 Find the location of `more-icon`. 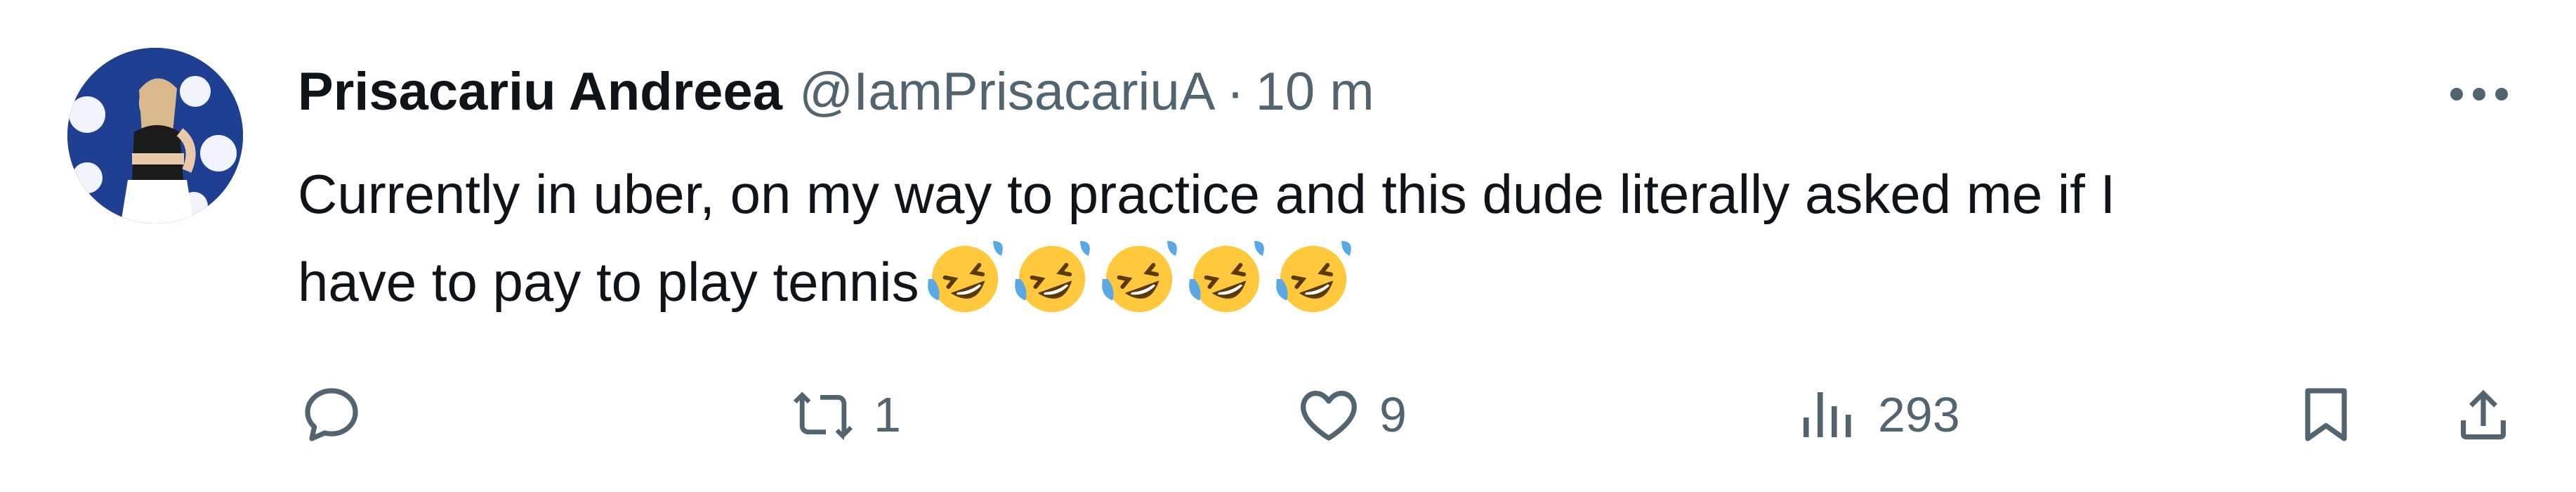

more-icon is located at coordinates (2479, 95).